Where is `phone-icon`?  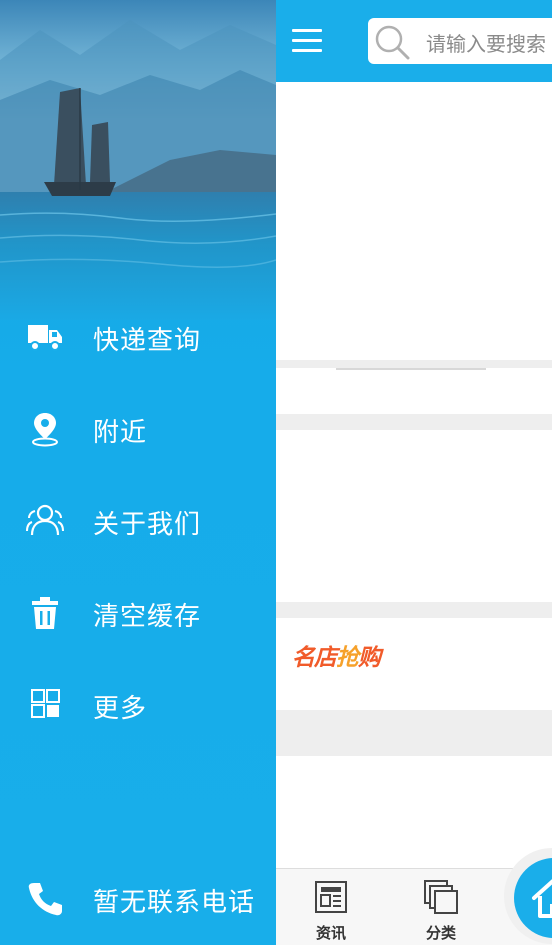
phone-icon is located at coordinates (45, 899).